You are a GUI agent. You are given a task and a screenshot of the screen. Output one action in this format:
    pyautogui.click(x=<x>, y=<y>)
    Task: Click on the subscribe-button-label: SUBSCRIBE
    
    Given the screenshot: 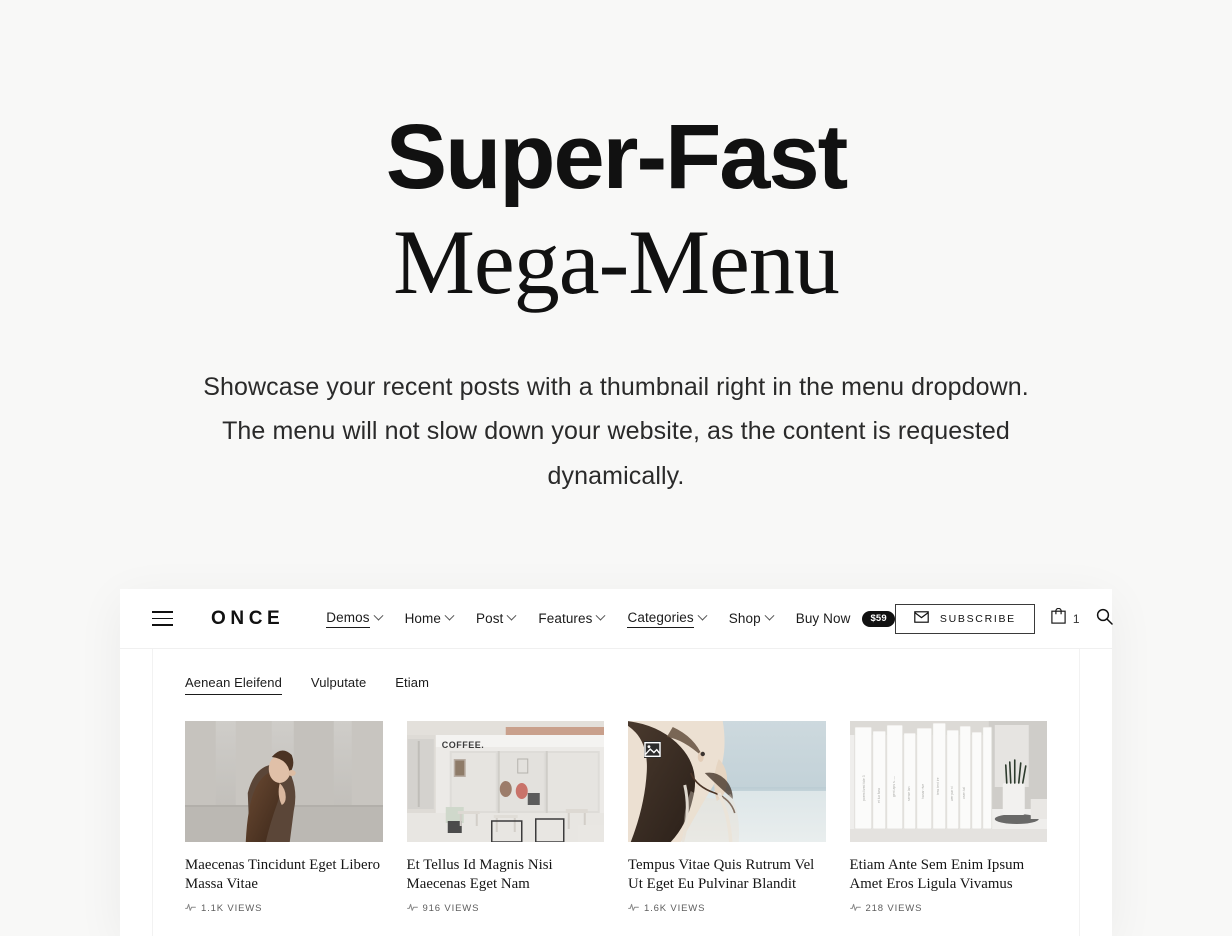 What is the action you would take?
    pyautogui.click(x=977, y=618)
    